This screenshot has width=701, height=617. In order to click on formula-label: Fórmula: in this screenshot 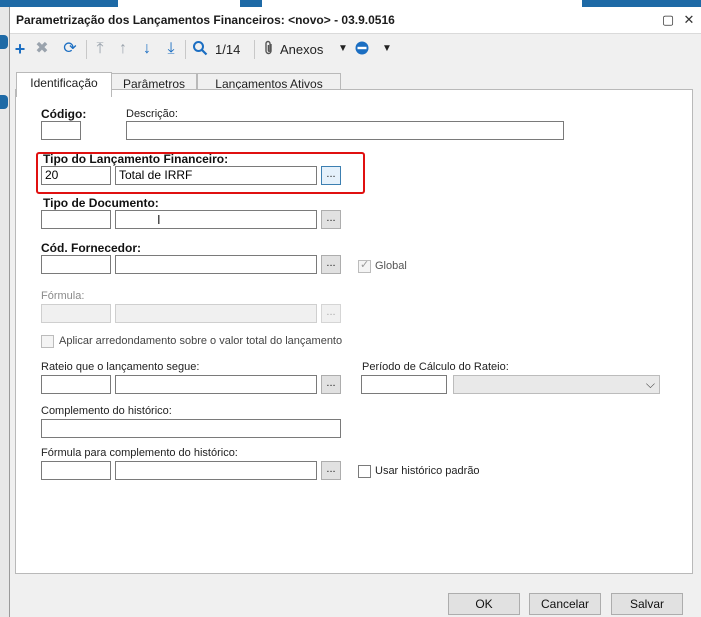, I will do `click(63, 296)`.